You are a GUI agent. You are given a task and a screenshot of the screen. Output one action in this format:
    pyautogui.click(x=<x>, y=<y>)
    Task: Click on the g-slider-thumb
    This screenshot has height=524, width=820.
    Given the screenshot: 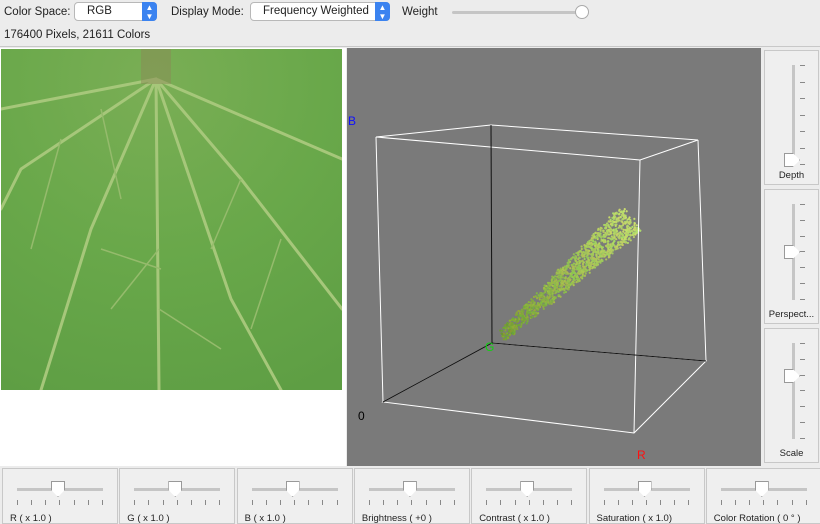 What is the action you would take?
    pyautogui.click(x=175, y=489)
    